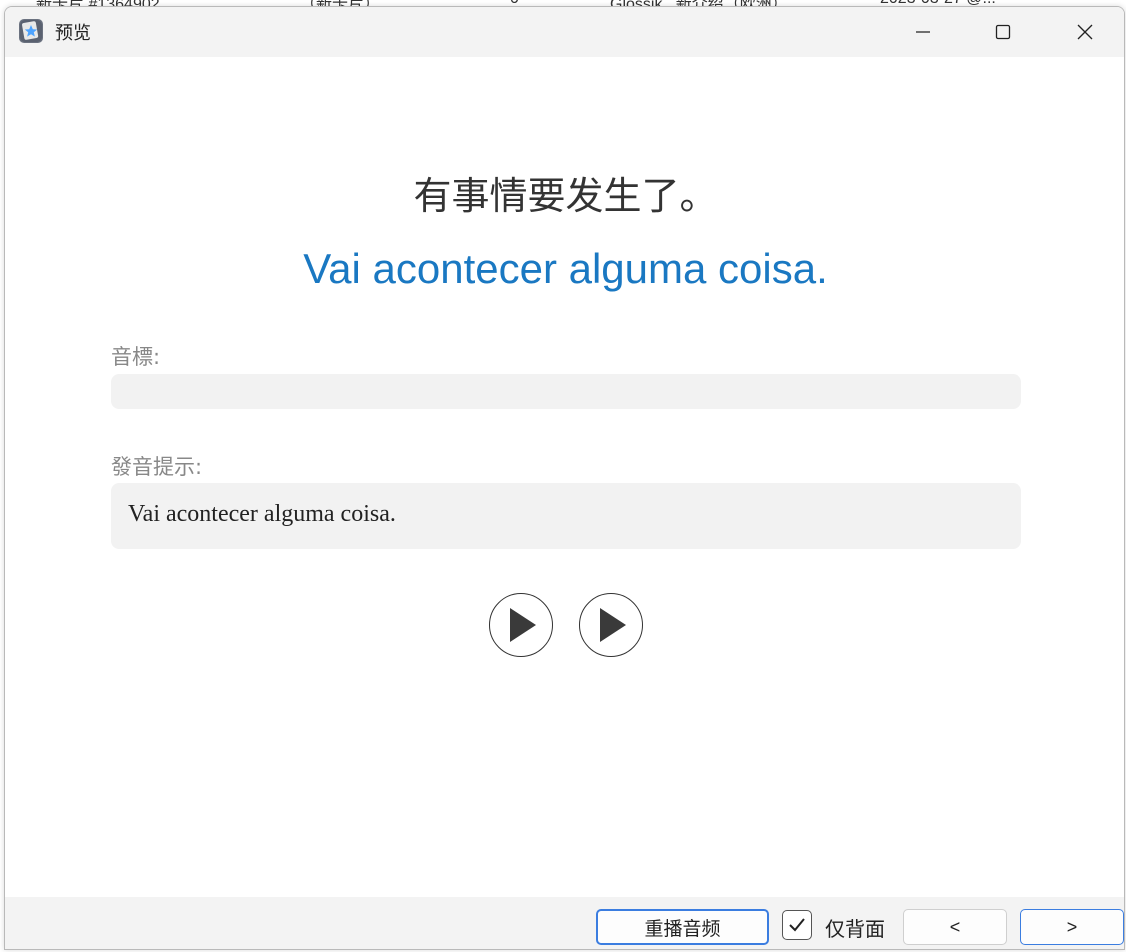  I want to click on pronunciation-hint-field: Vai acontecer alguma coisa., so click(566, 516).